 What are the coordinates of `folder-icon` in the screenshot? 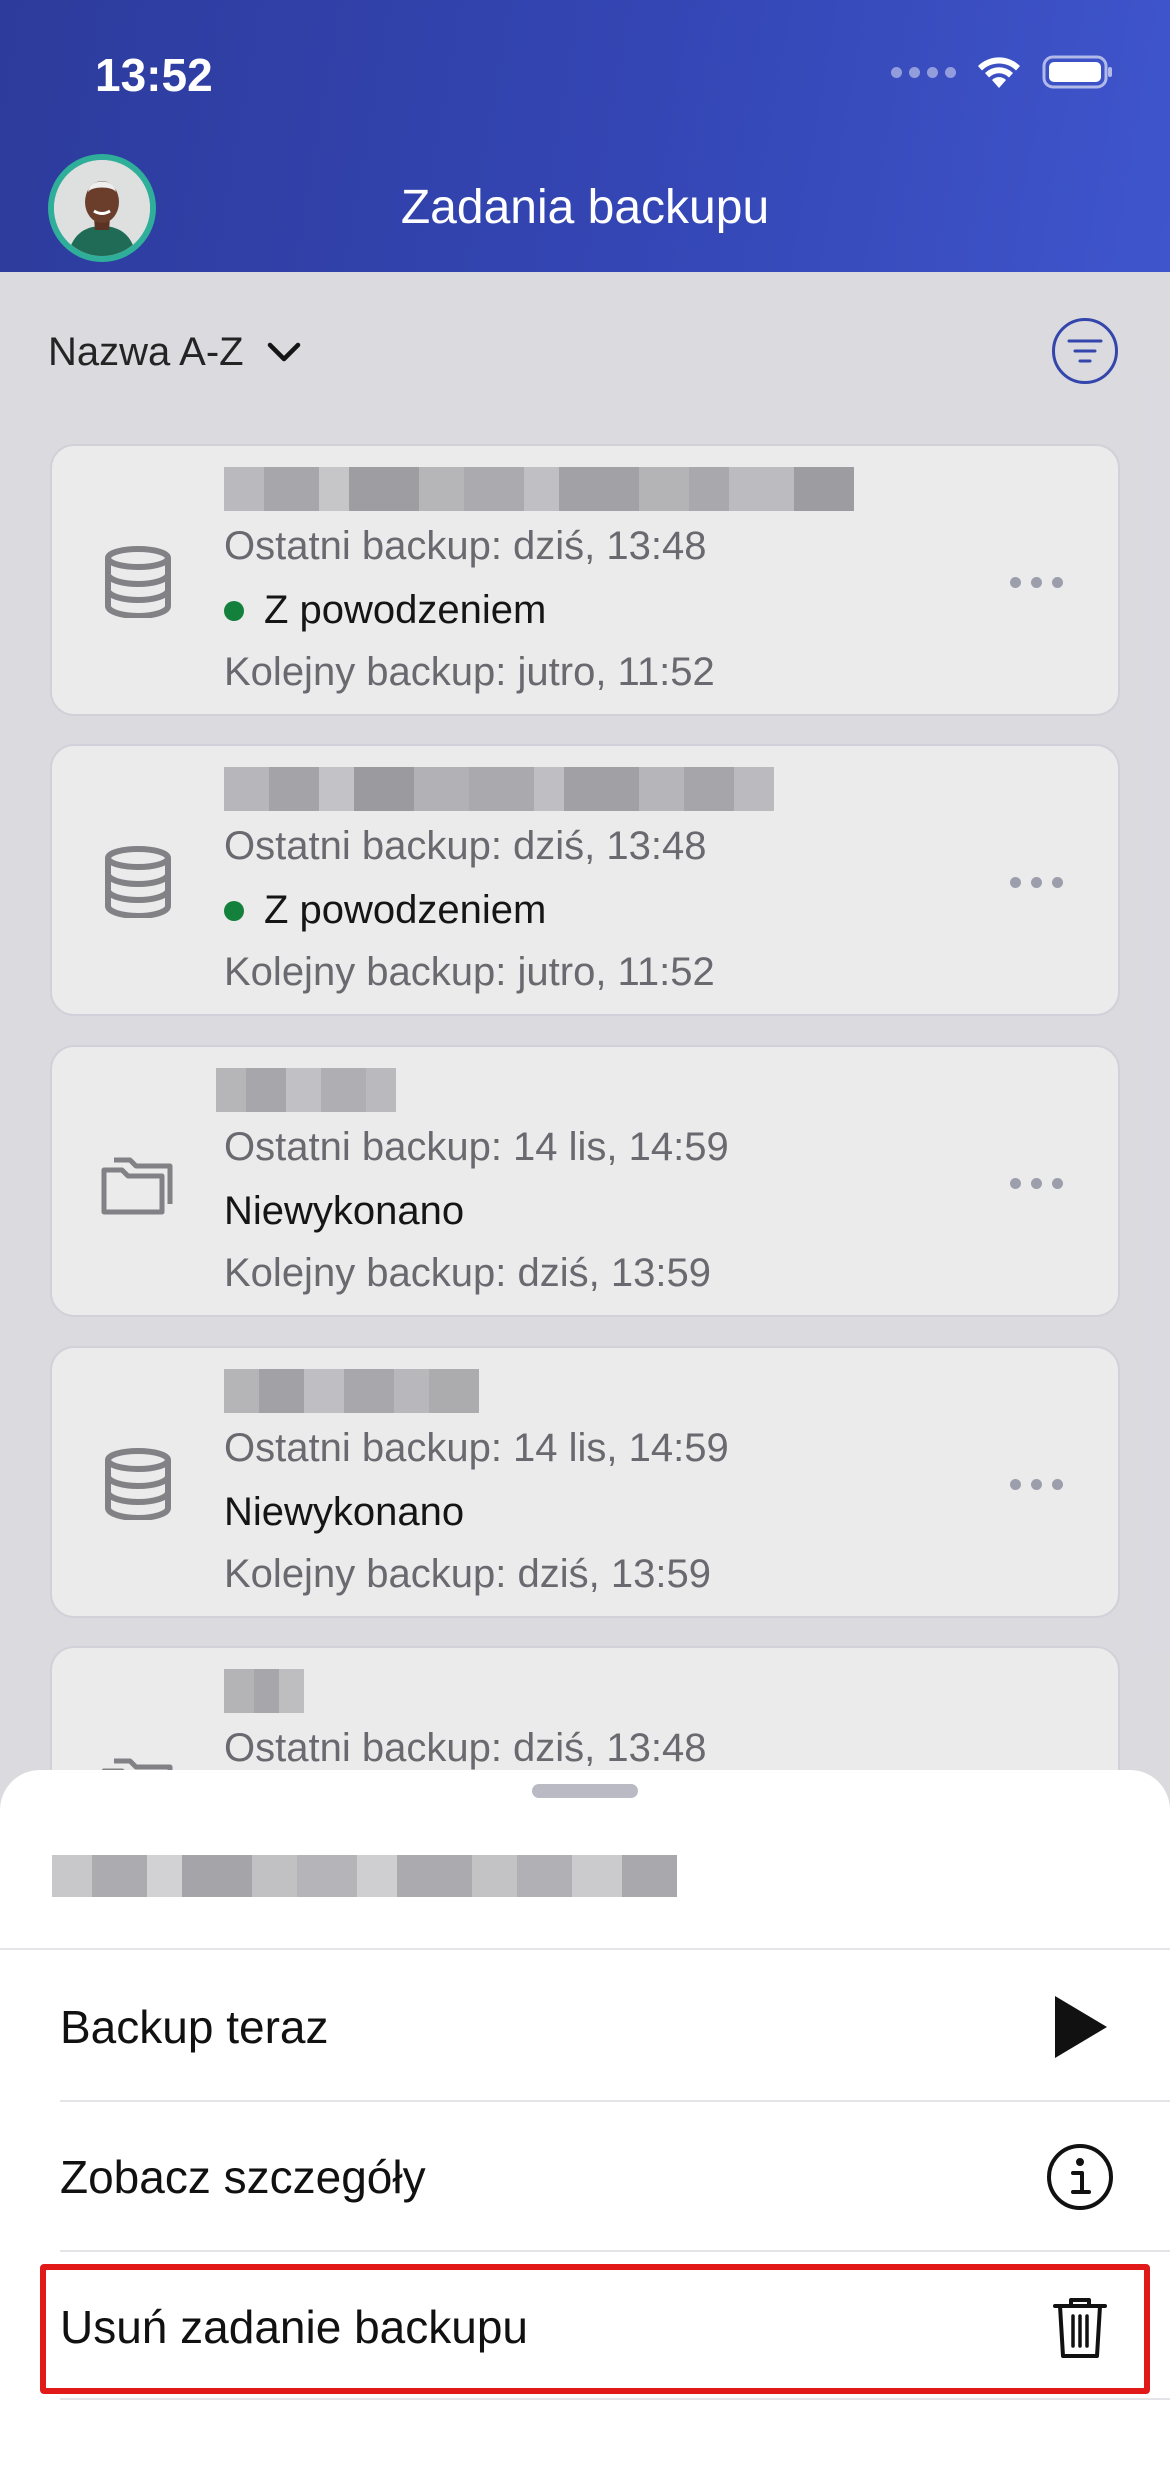 It's located at (138, 1183).